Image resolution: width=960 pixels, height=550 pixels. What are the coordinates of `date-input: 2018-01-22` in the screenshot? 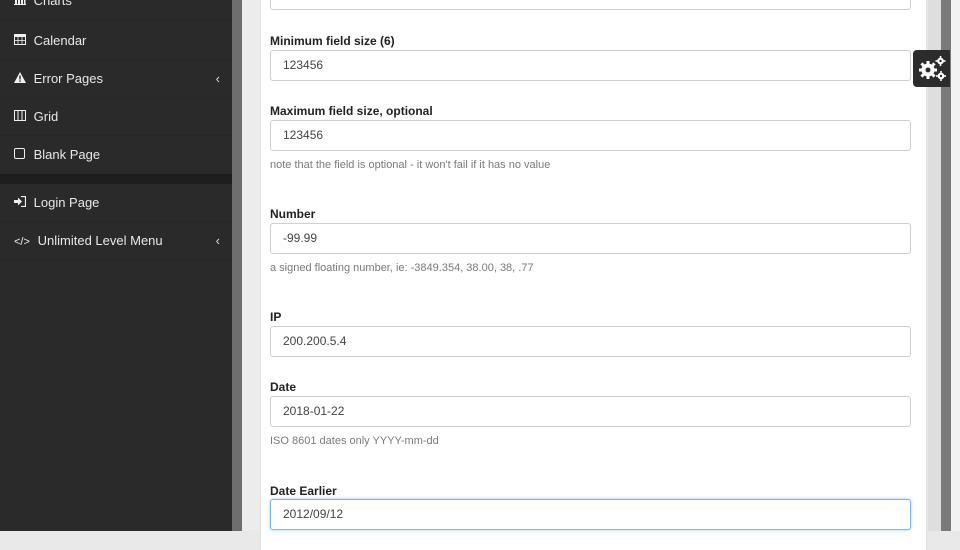 It's located at (590, 411).